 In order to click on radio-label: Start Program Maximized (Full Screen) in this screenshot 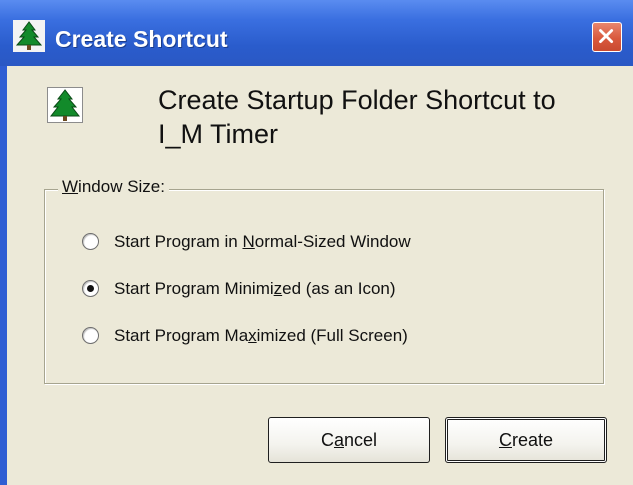, I will do `click(261, 336)`.